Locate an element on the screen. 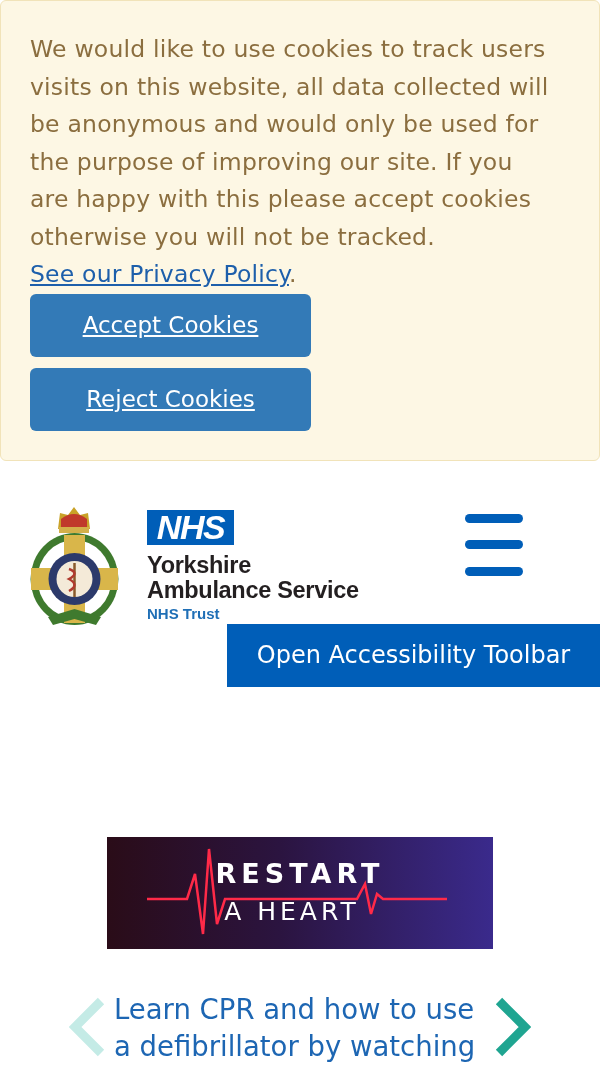 The height and width of the screenshot is (1065, 600). reject-cookies-button: Reject Cookies is located at coordinates (170, 399).